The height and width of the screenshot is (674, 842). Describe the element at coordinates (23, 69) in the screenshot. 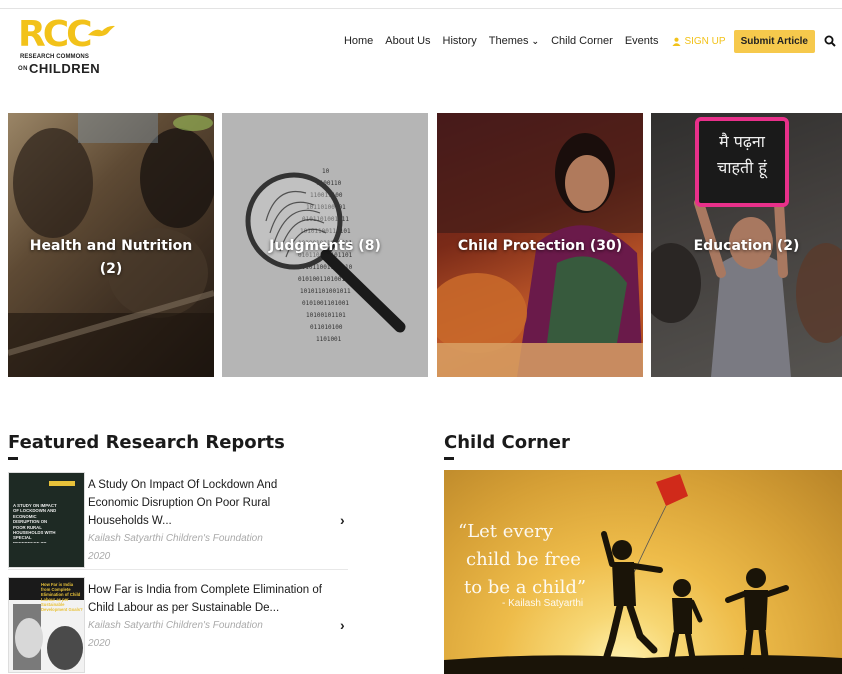

I see `logo-of: ON` at that location.